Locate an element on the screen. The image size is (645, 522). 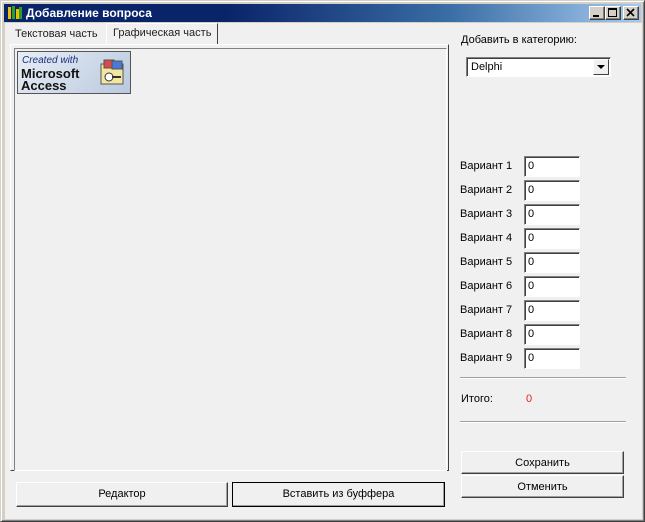
category-dropdown-button is located at coordinates (601, 67).